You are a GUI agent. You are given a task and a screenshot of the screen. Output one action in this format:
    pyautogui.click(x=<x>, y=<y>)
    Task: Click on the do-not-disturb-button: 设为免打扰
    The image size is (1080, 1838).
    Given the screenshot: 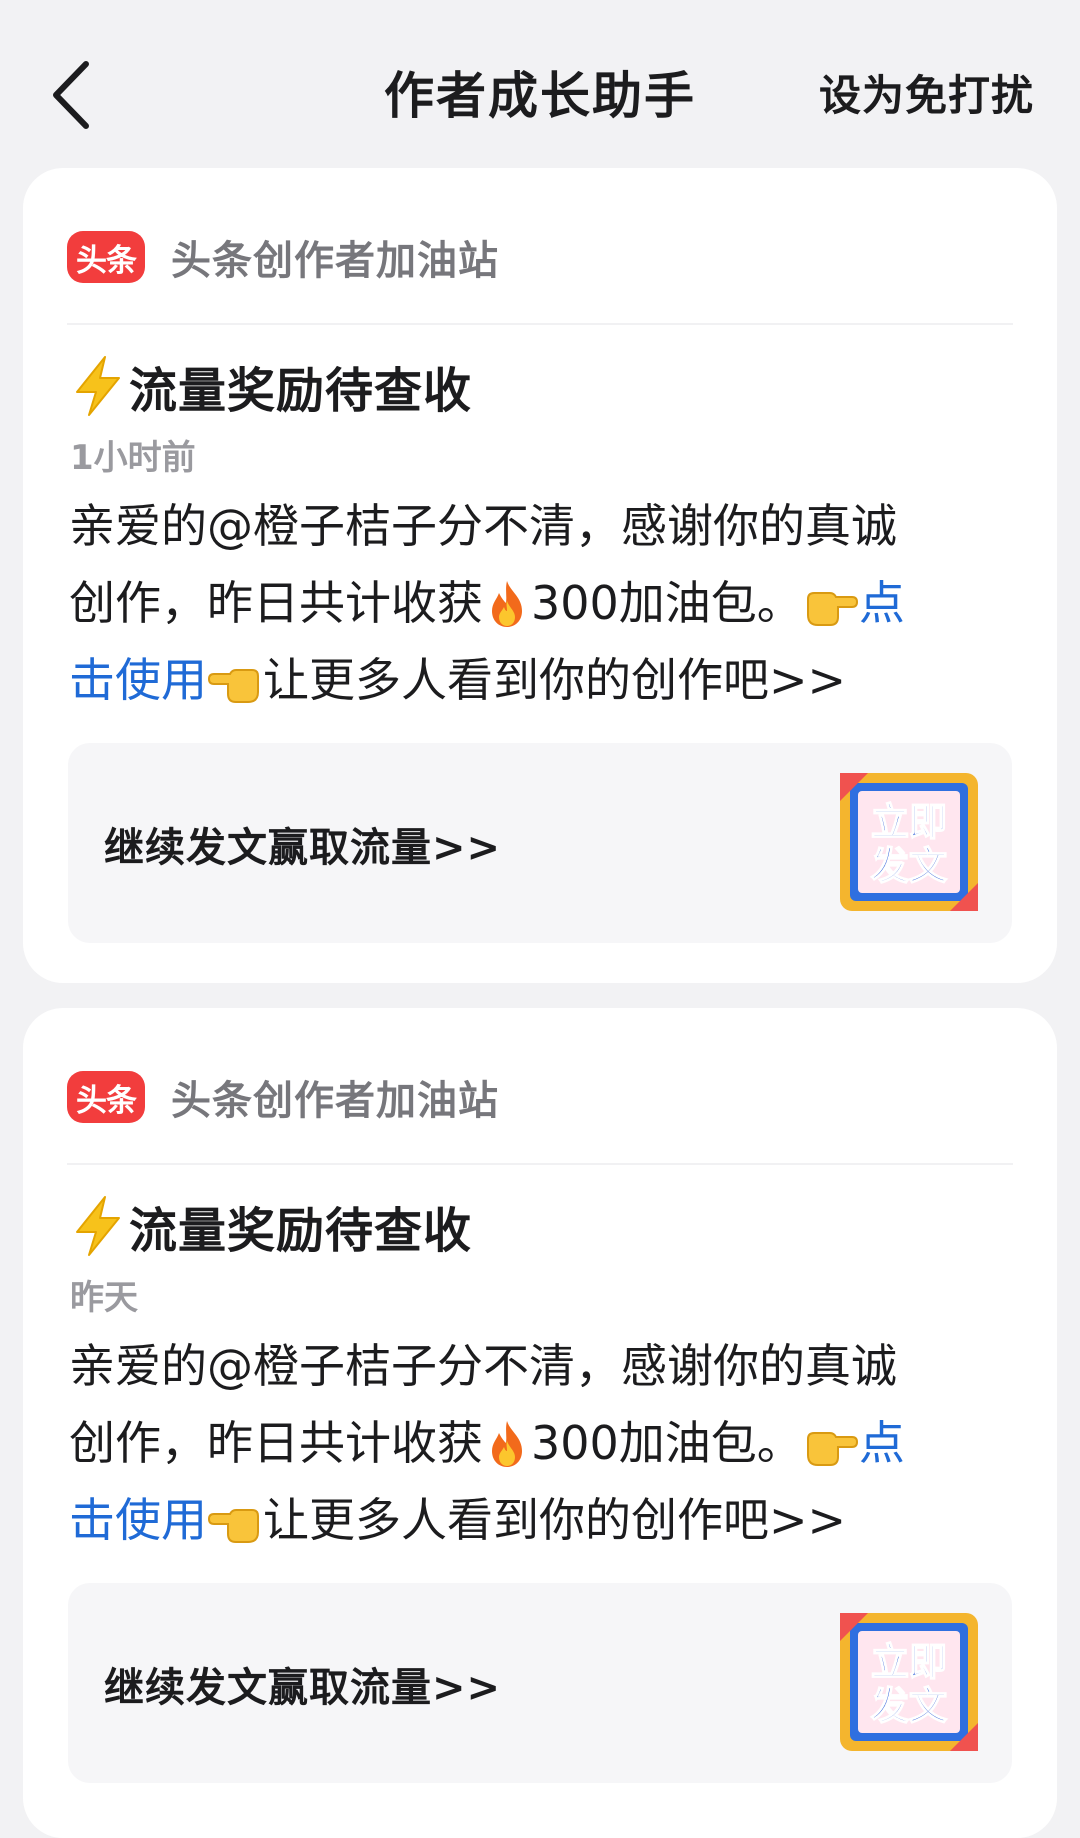 What is the action you would take?
    pyautogui.click(x=926, y=96)
    